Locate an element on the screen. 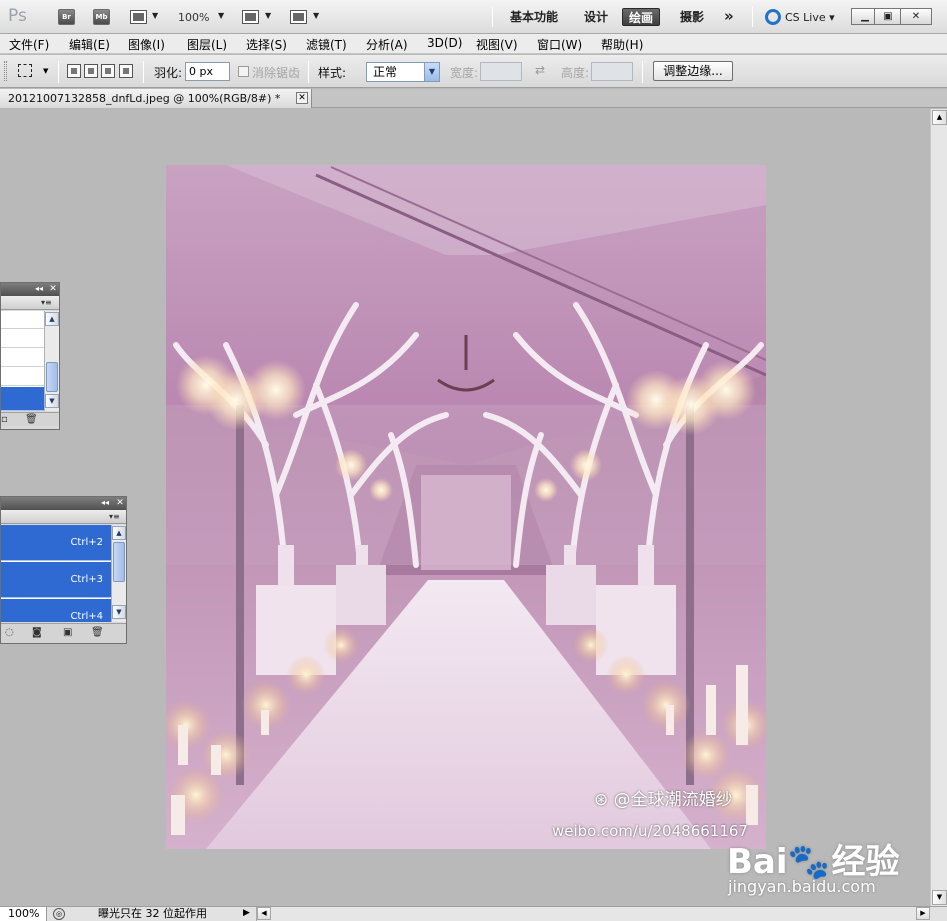  chevron-down-icon: ▼ is located at coordinates (431, 72).